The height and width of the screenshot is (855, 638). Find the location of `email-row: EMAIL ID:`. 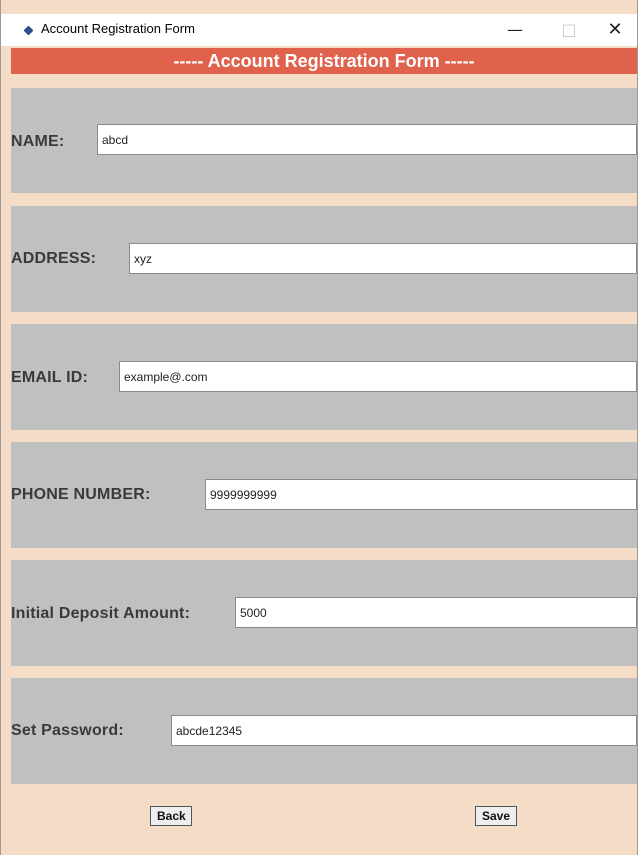

email-row: EMAIL ID: is located at coordinates (324, 377).